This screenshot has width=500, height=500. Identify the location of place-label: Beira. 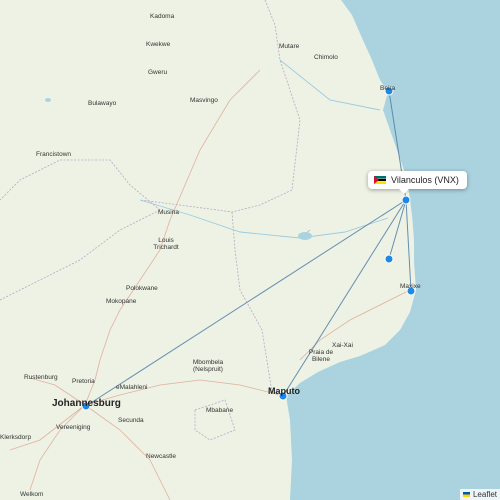
(388, 88).